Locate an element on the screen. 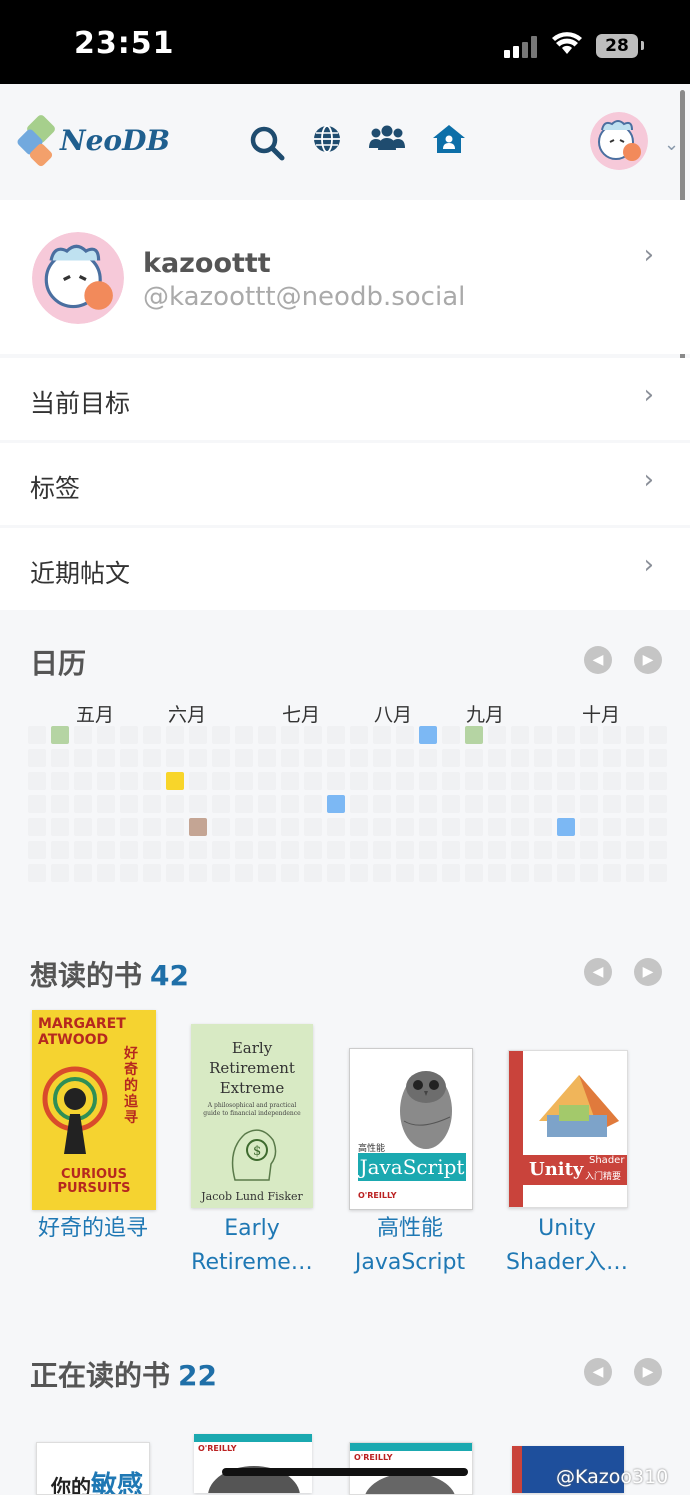 The image size is (690, 1495). home-indicator is located at coordinates (345, 1472).